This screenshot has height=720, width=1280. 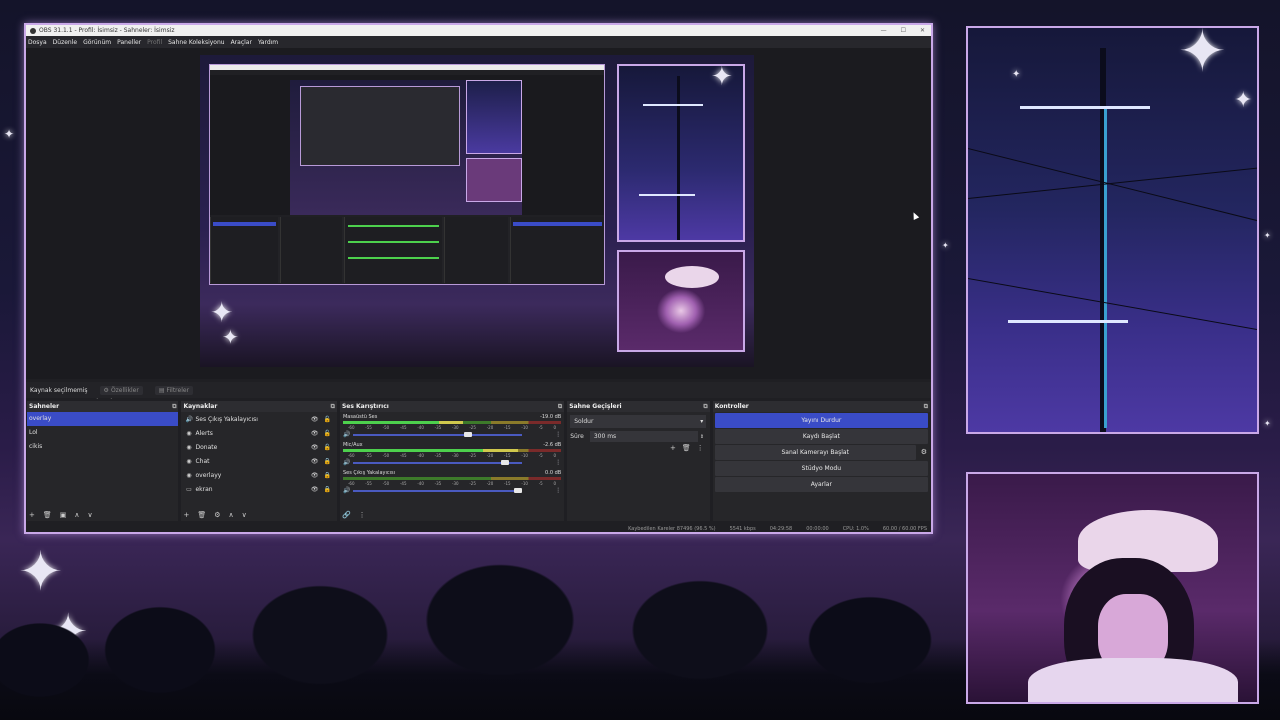 I want to click on chevron-down-icon: ▾, so click(x=702, y=421).